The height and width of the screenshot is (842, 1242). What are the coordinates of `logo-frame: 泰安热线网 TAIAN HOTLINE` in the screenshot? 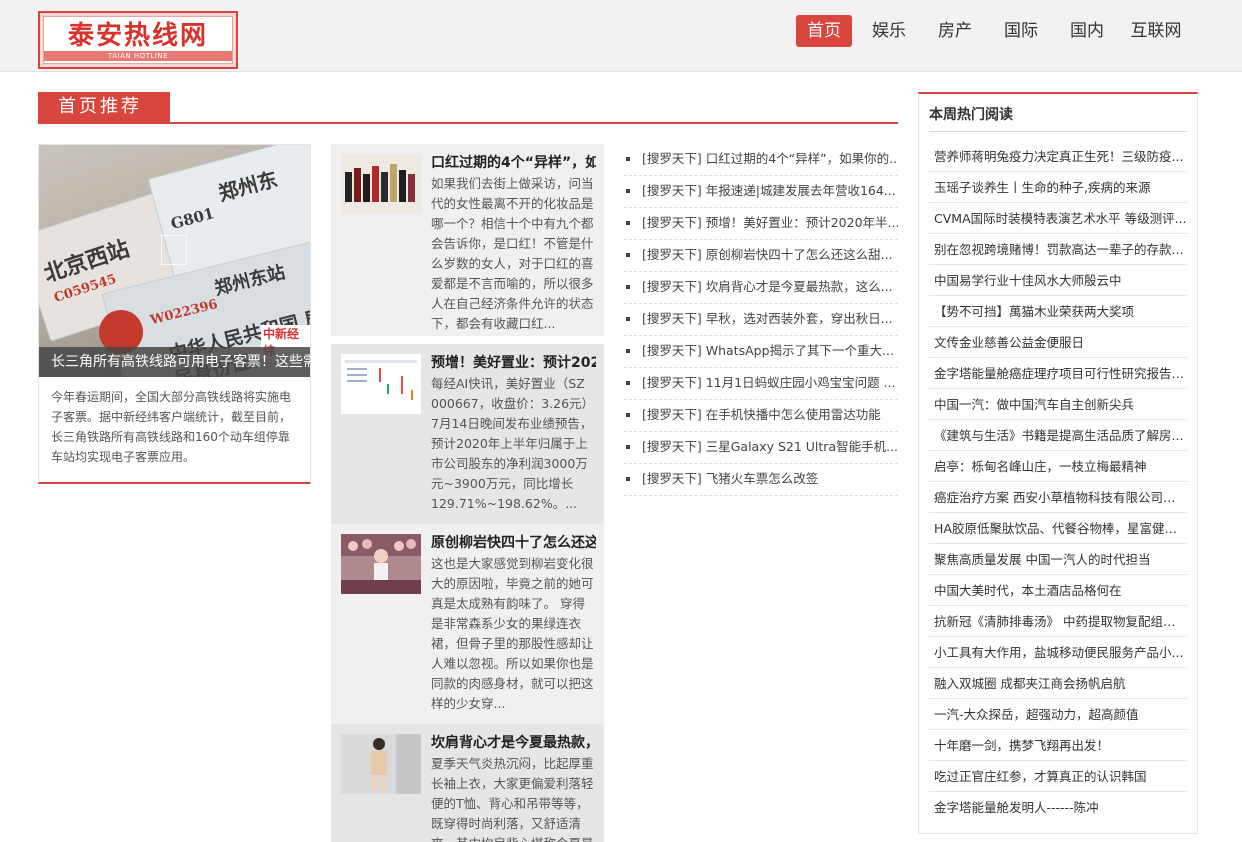 It's located at (138, 40).